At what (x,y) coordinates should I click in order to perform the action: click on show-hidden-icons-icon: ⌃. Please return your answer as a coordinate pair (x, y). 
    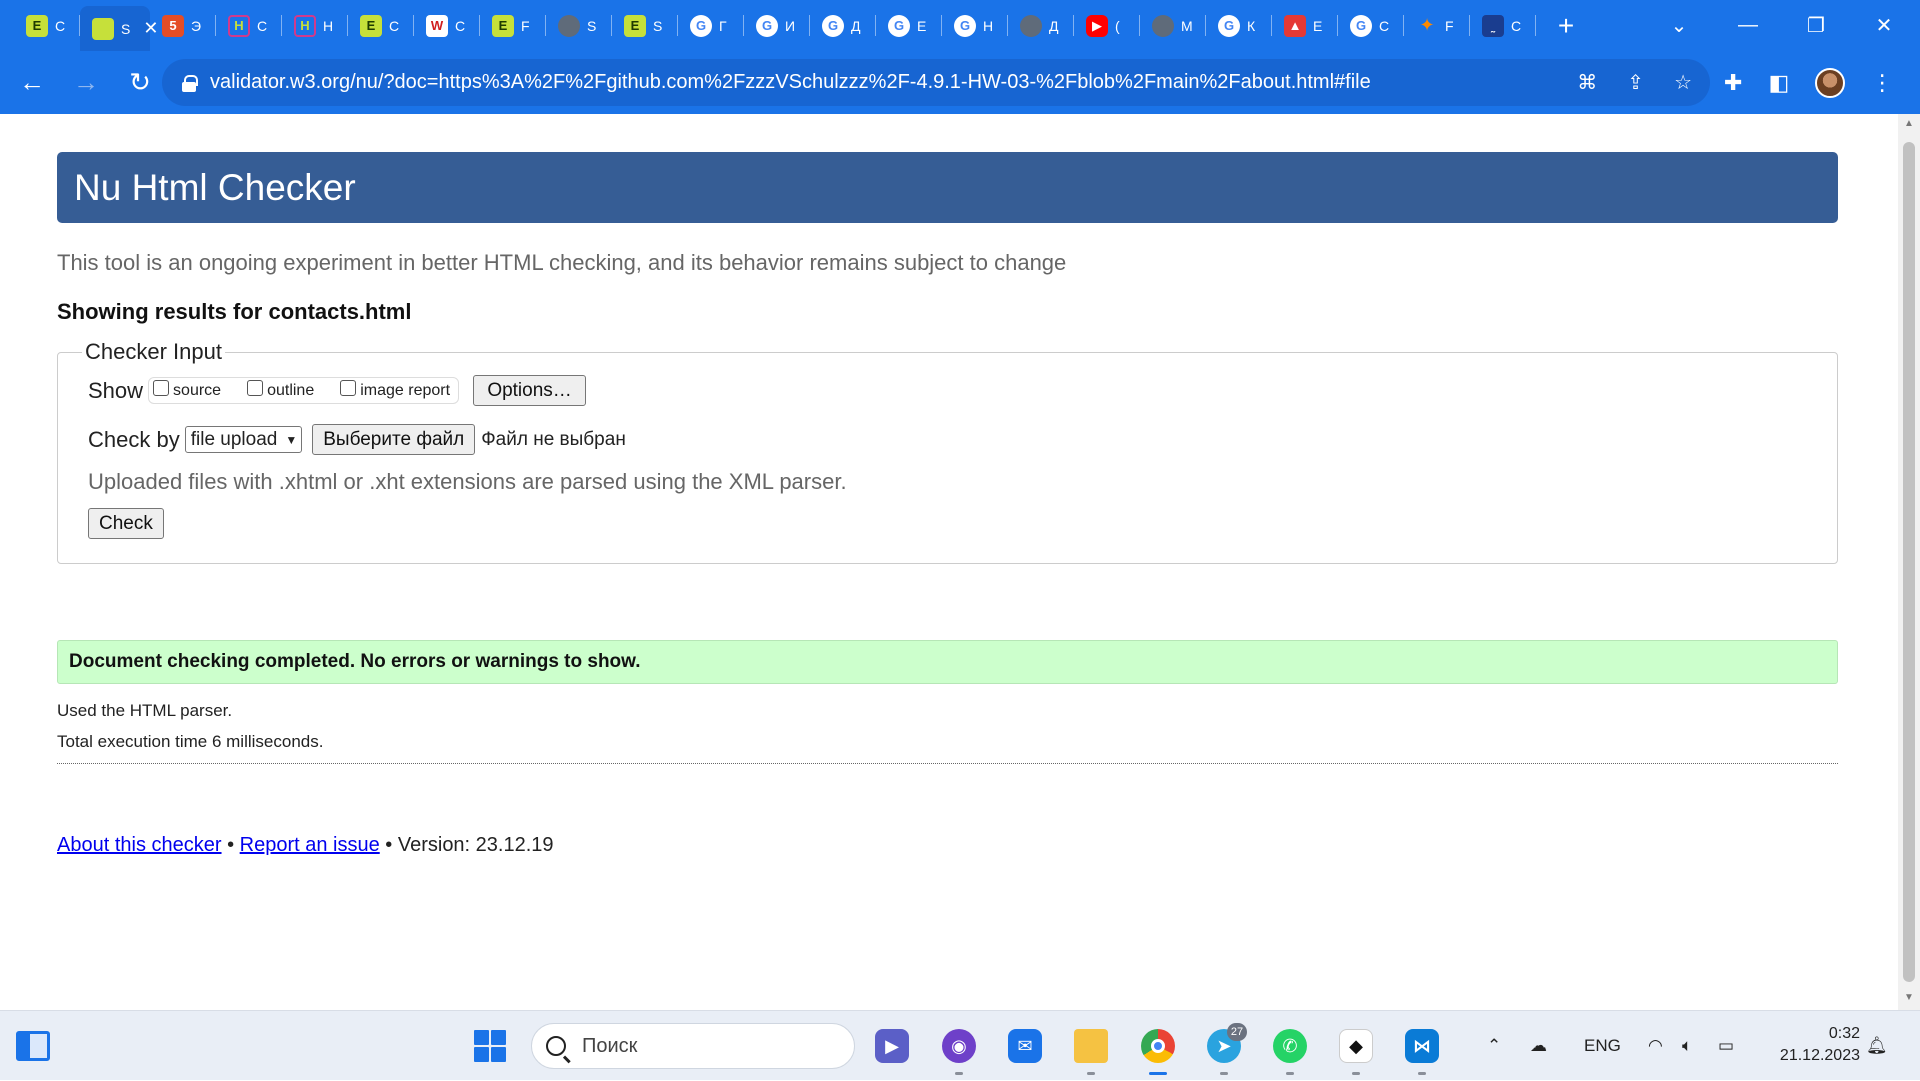
    Looking at the image, I should click on (1494, 1046).